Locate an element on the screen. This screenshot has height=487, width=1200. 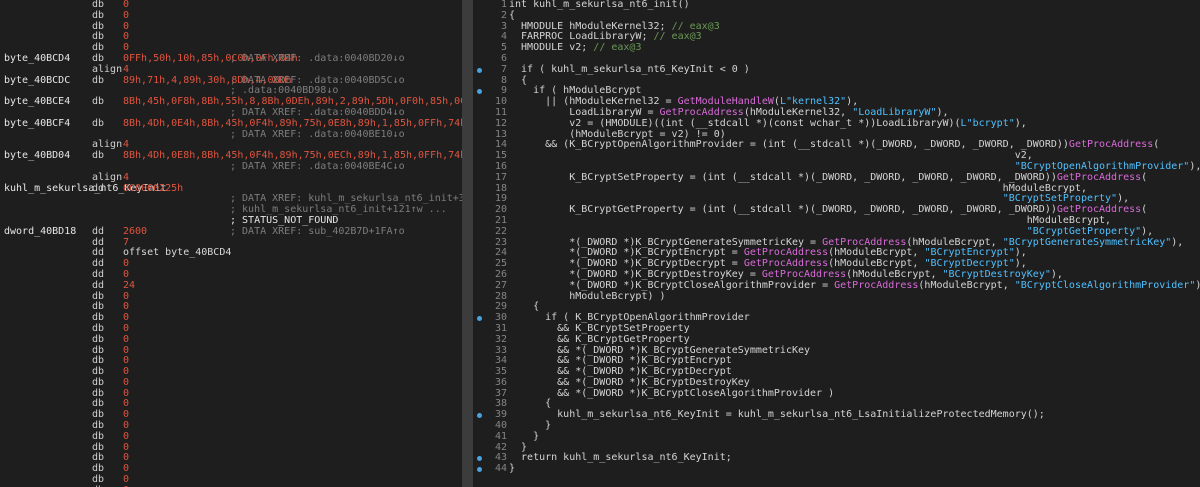
line-number: 12 is located at coordinates (500, 123).